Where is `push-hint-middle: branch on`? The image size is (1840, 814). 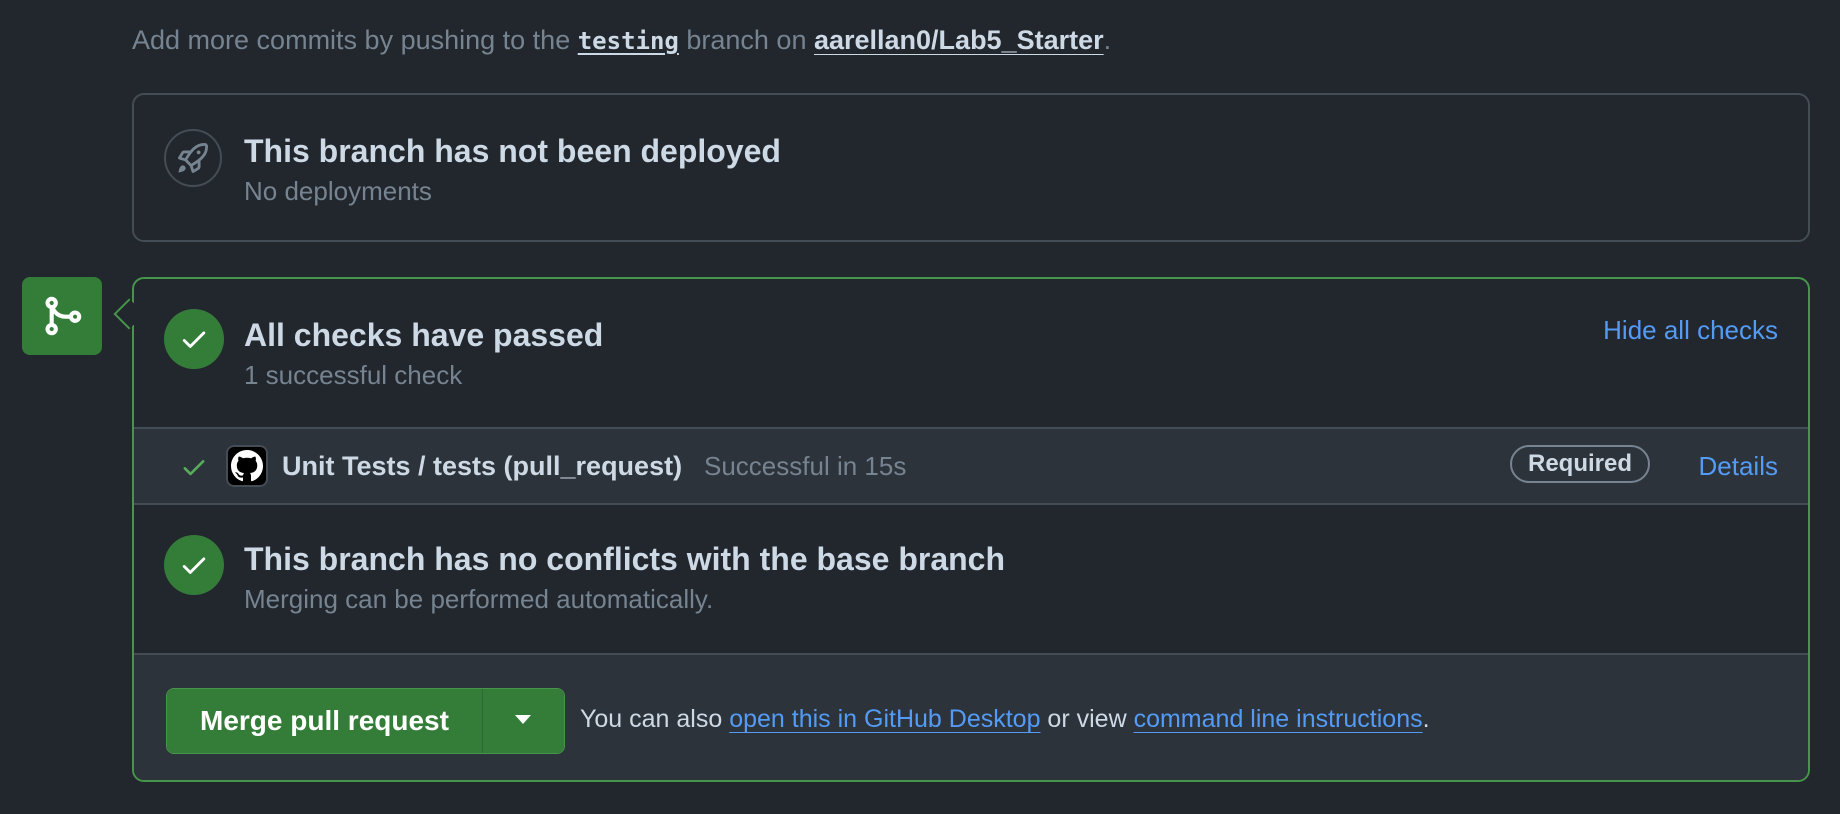
push-hint-middle: branch on is located at coordinates (746, 40).